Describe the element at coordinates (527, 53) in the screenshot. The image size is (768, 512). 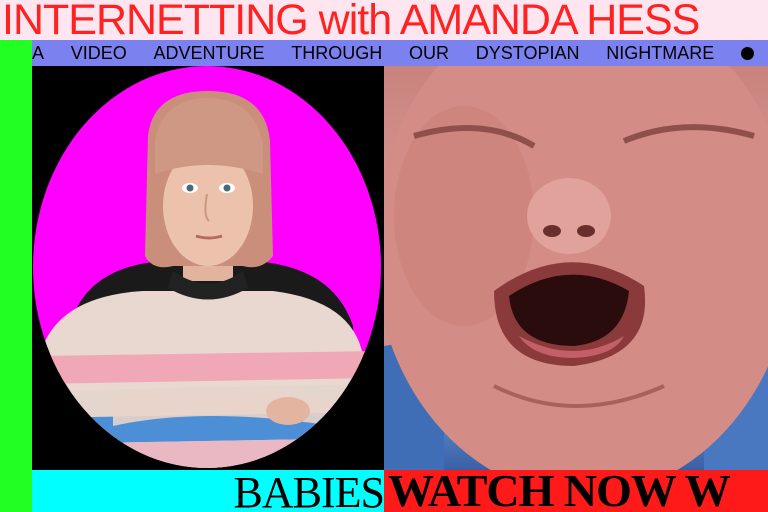
I see `tagline-word: DYSTOPIAN` at that location.